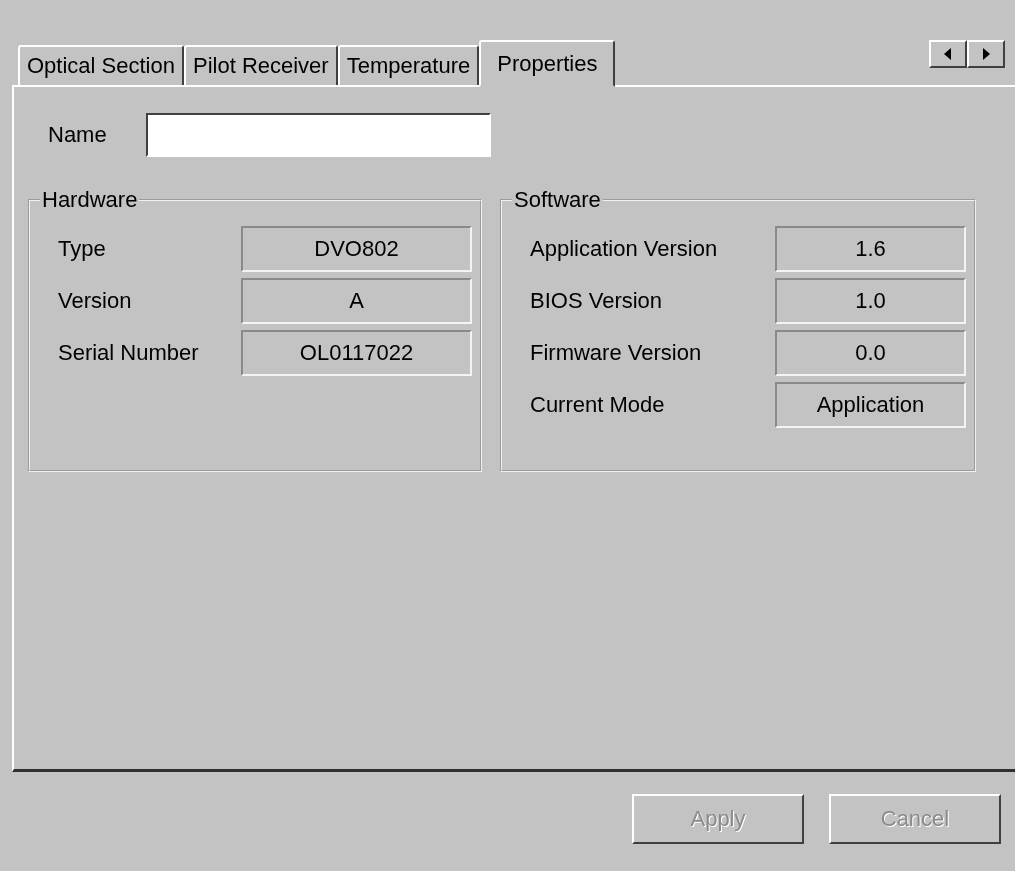  I want to click on right-triangle-icon, so click(986, 54).